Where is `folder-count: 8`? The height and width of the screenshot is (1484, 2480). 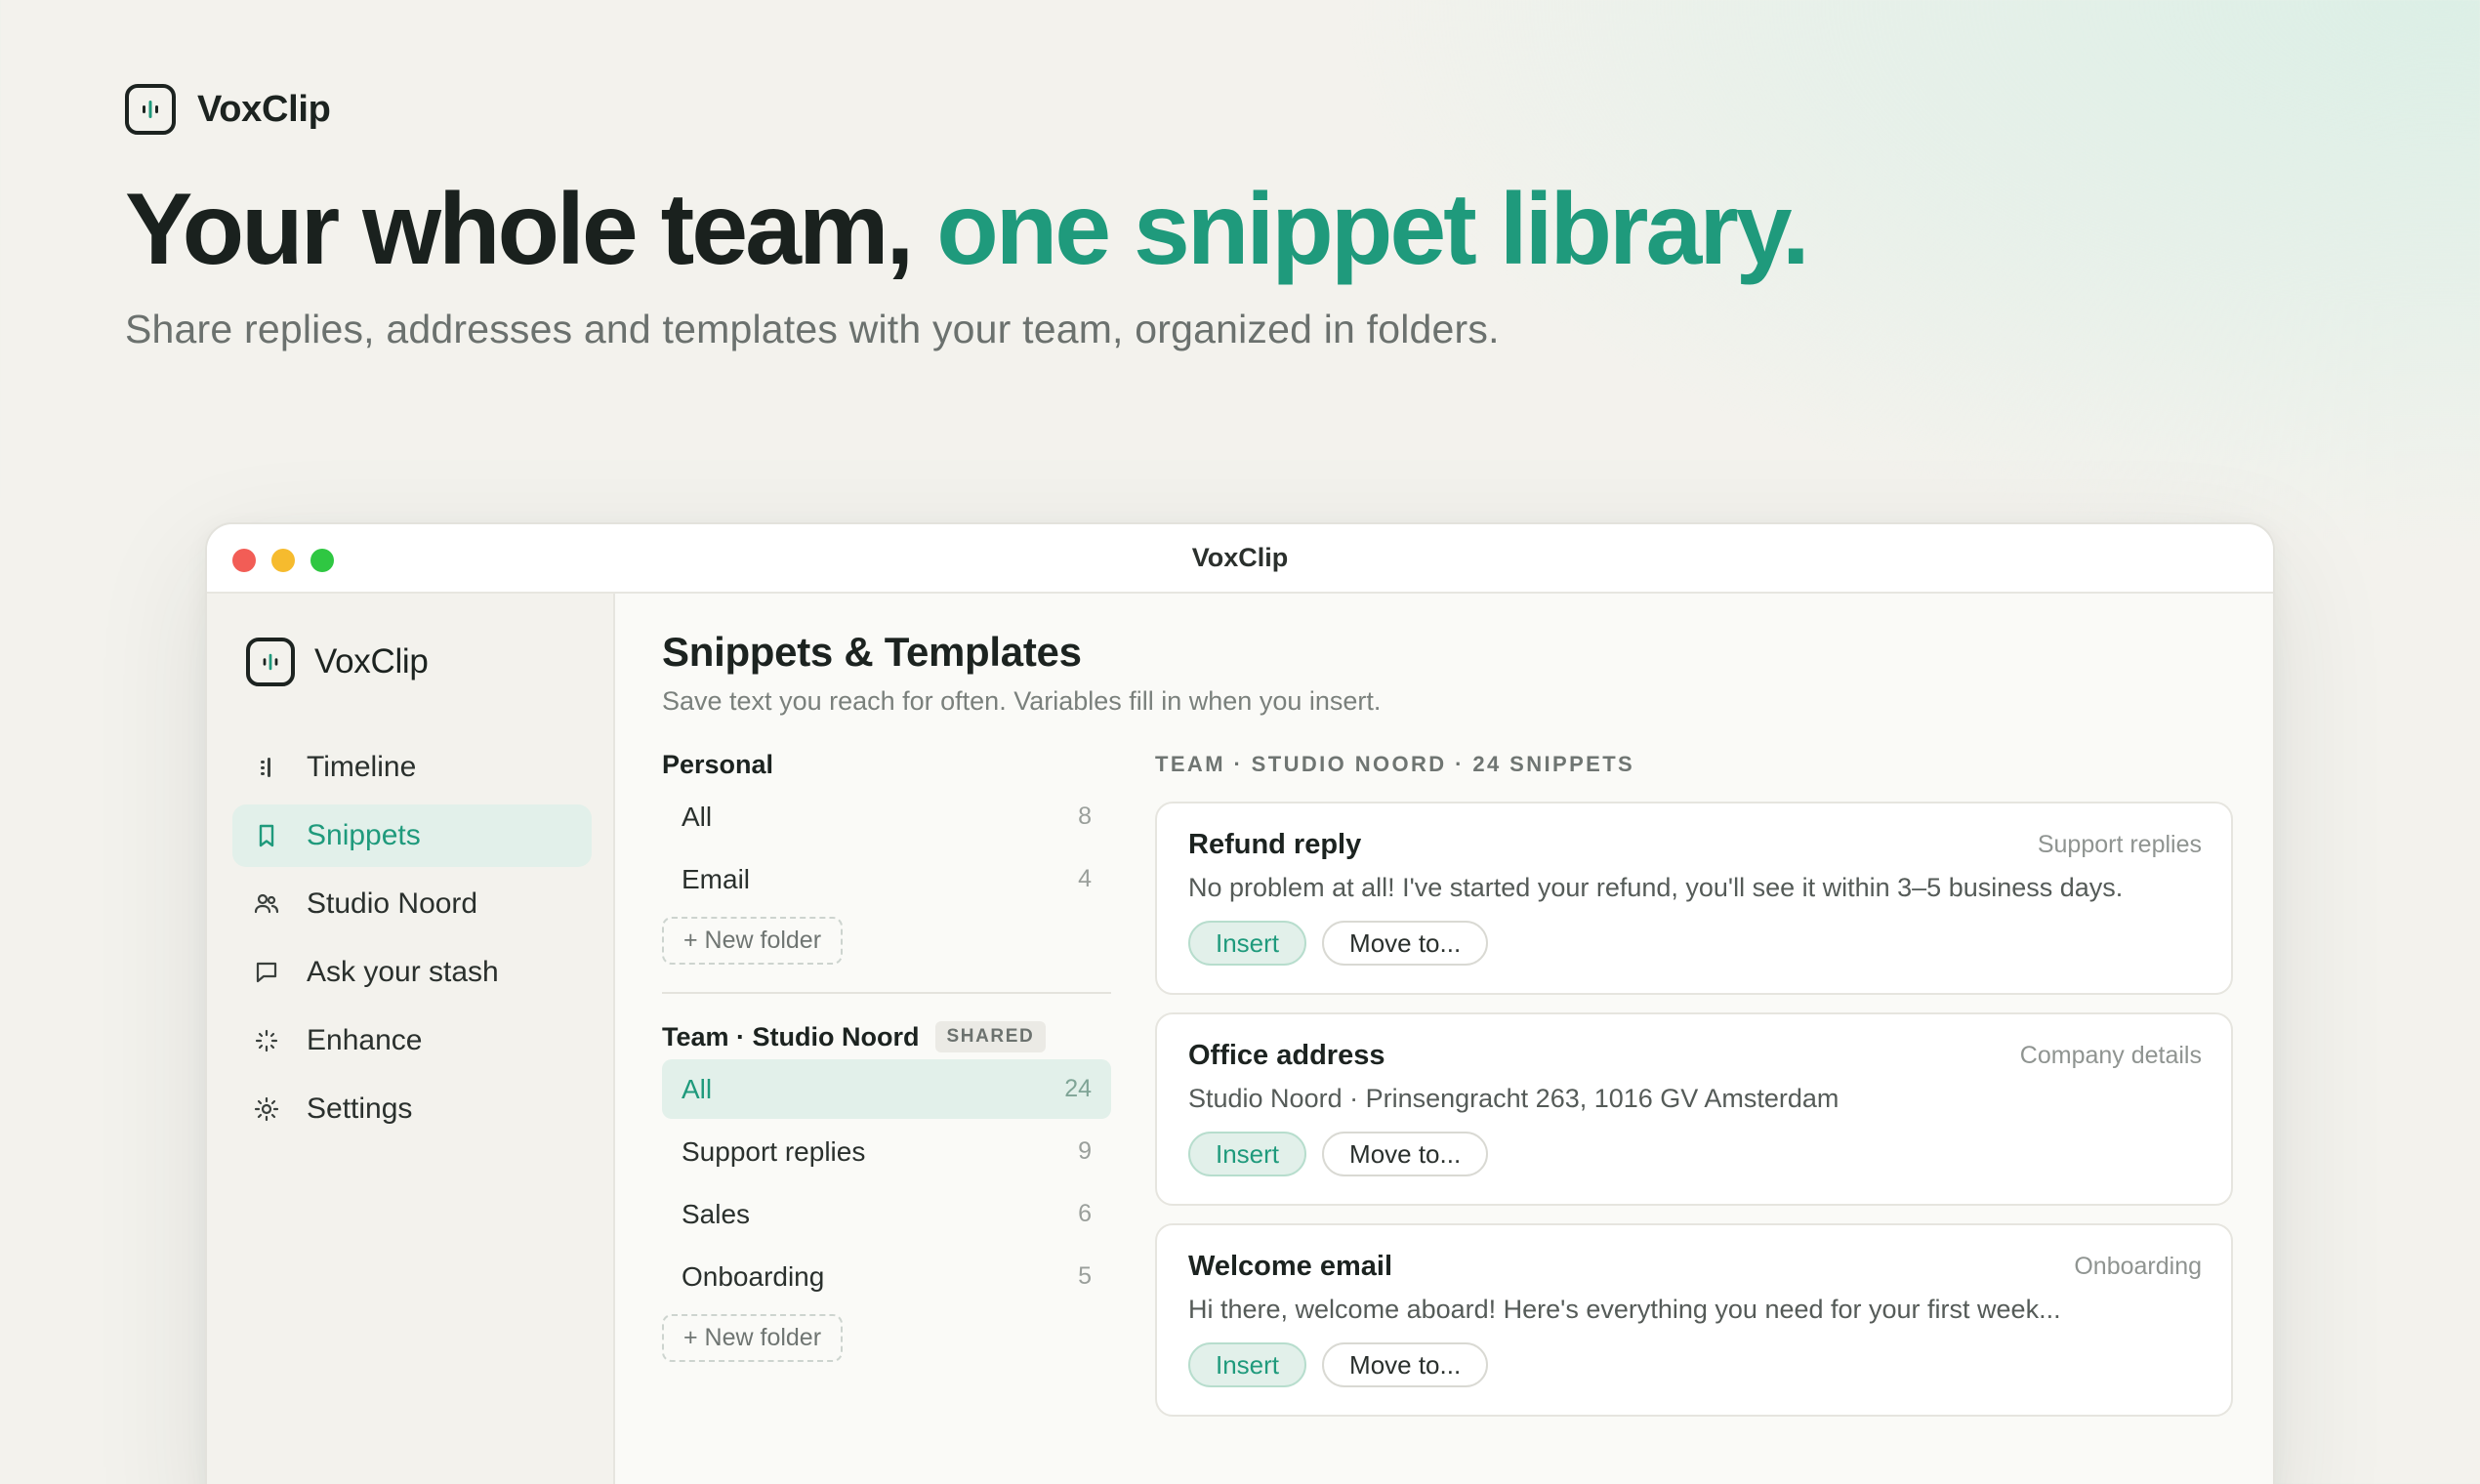 folder-count: 8 is located at coordinates (1085, 817).